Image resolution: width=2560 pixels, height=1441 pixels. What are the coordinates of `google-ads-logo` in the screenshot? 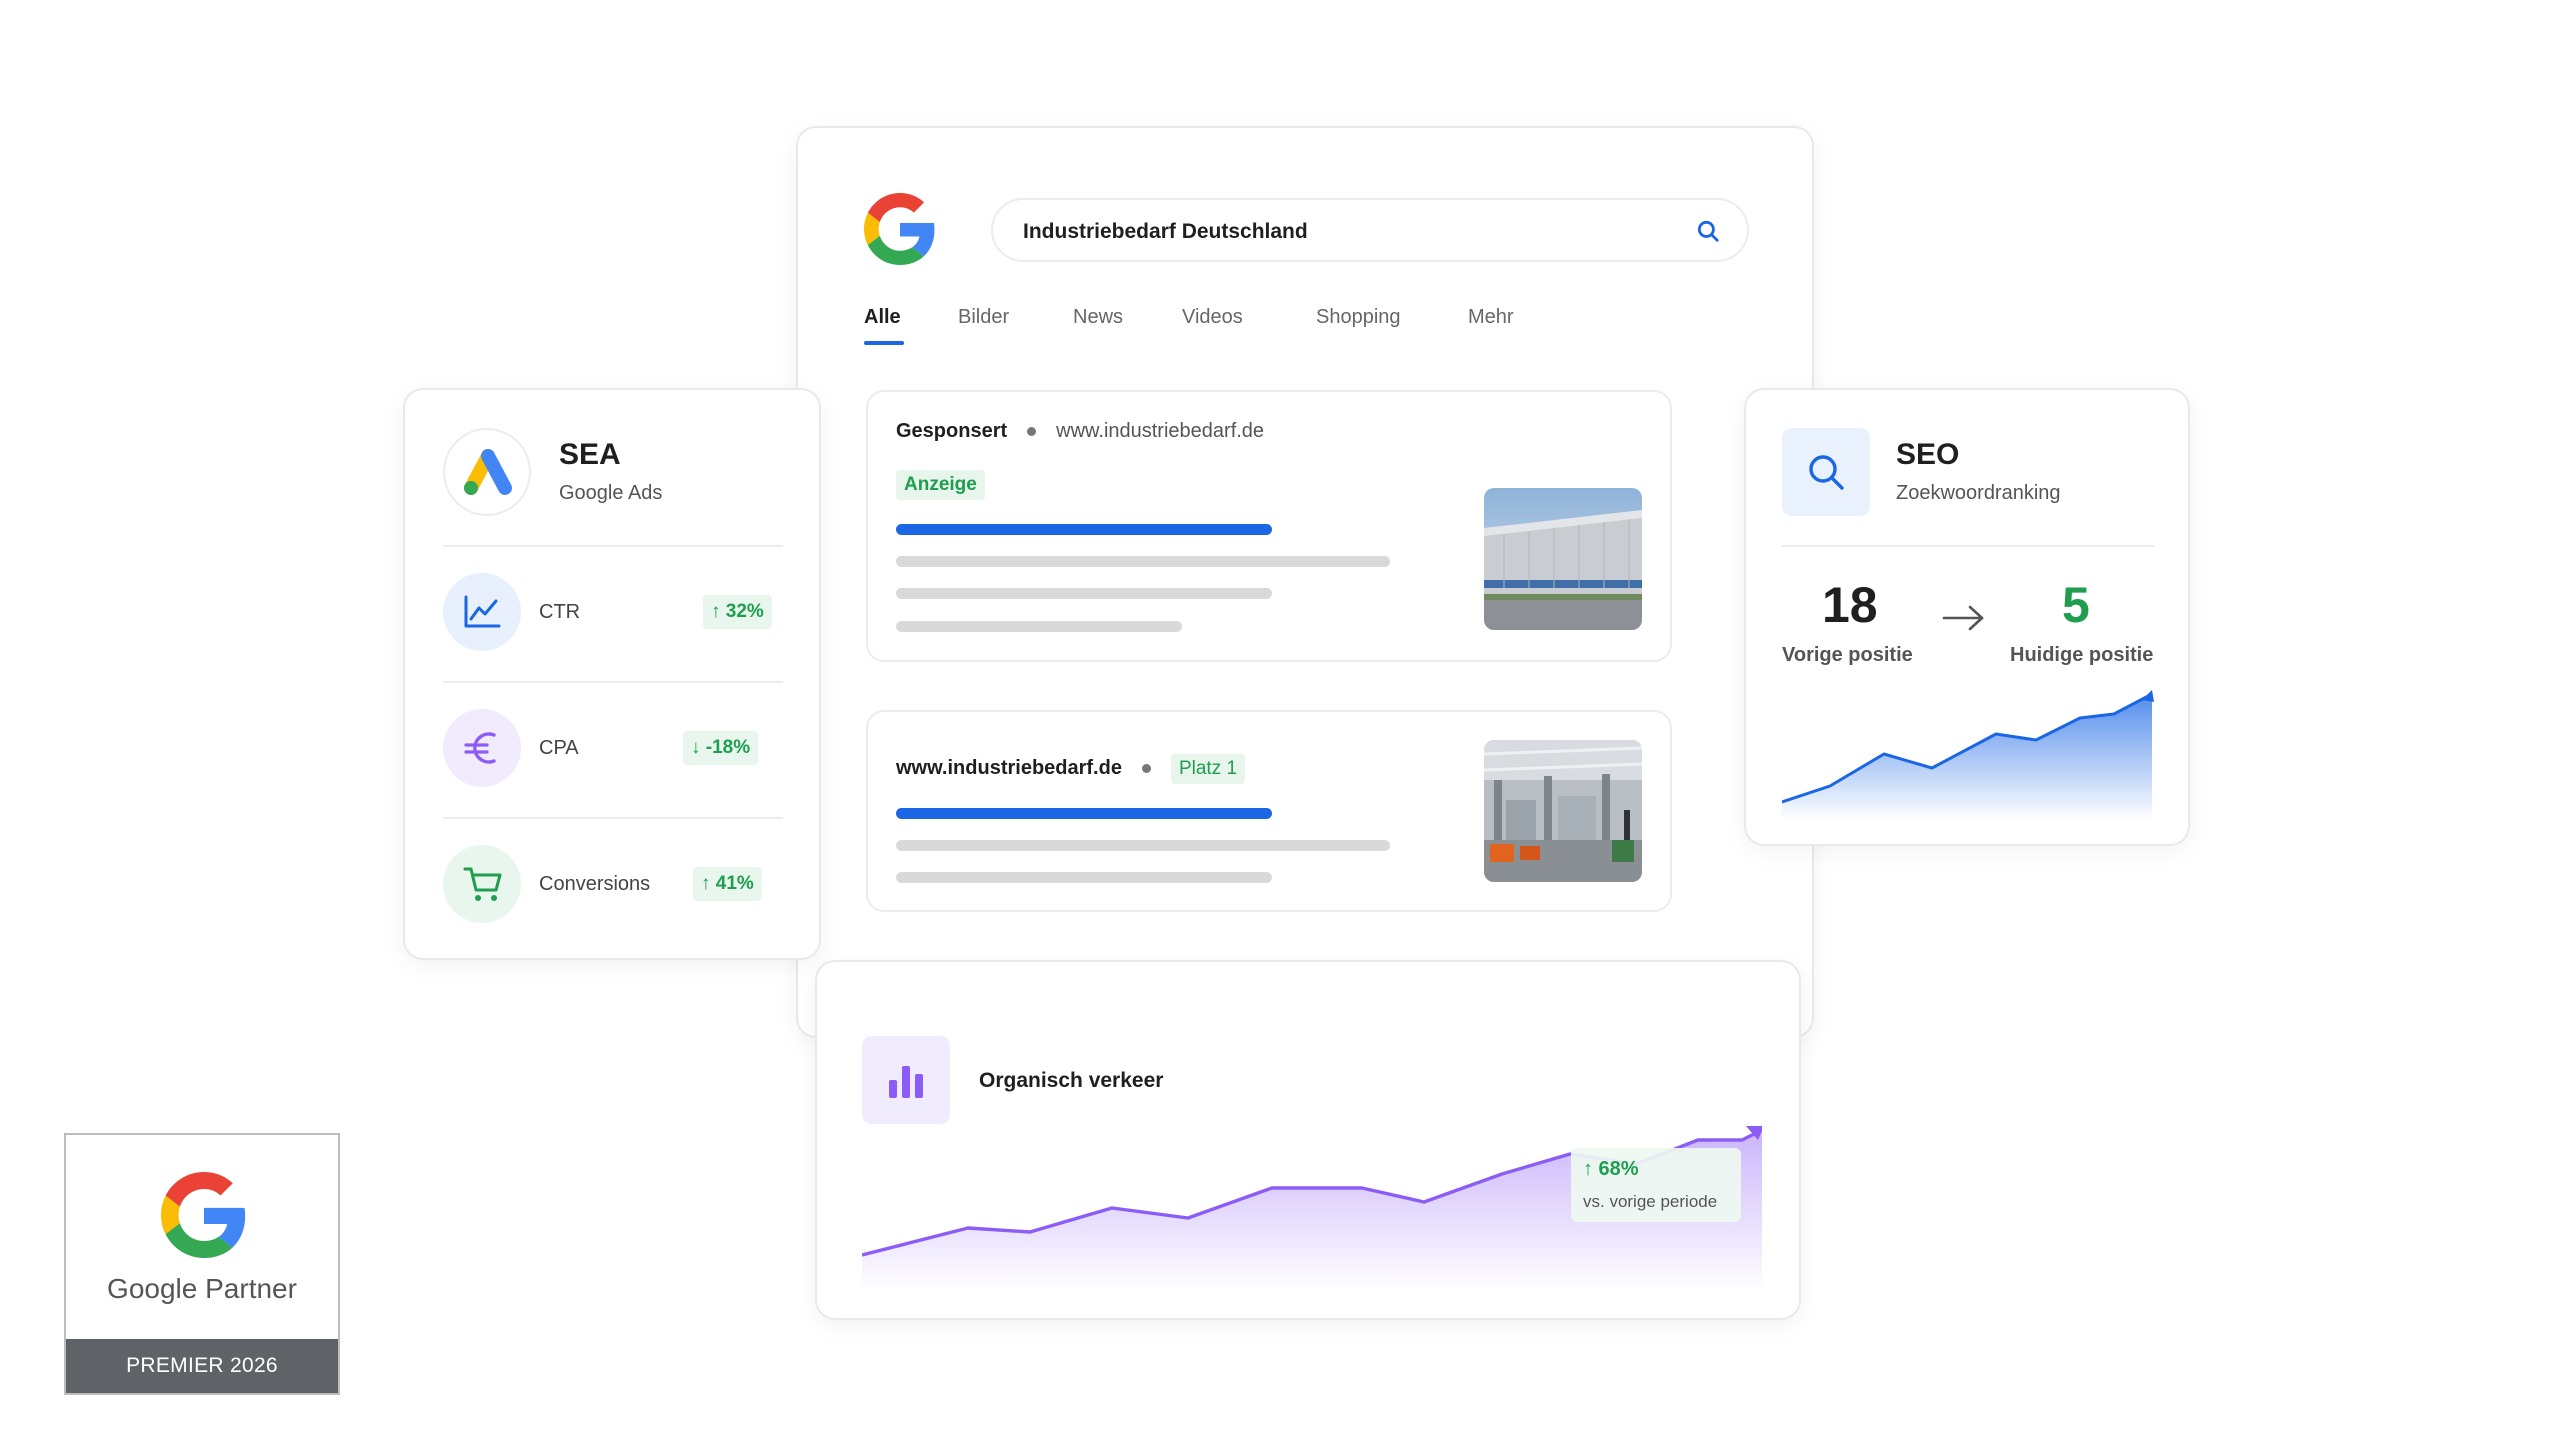 It's located at (487, 472).